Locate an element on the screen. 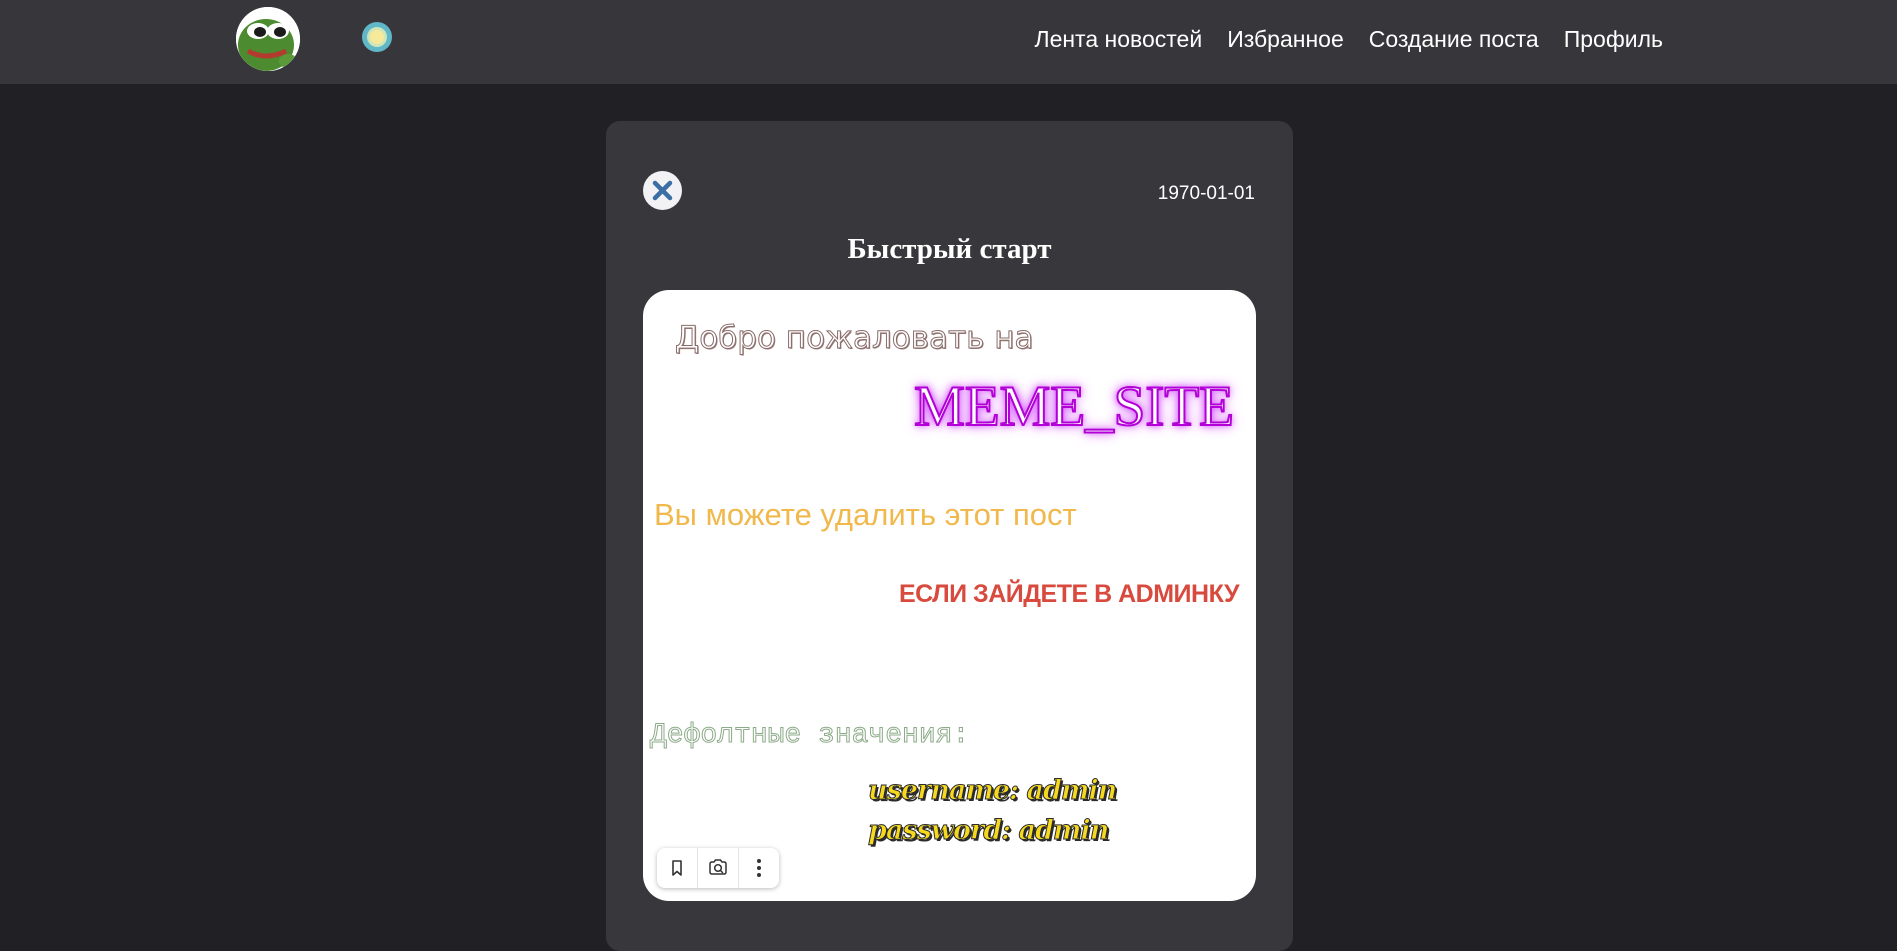 Image resolution: width=1897 pixels, height=951 pixels. meme-delete-hint: Вы можете удалить этот пост is located at coordinates (865, 514).